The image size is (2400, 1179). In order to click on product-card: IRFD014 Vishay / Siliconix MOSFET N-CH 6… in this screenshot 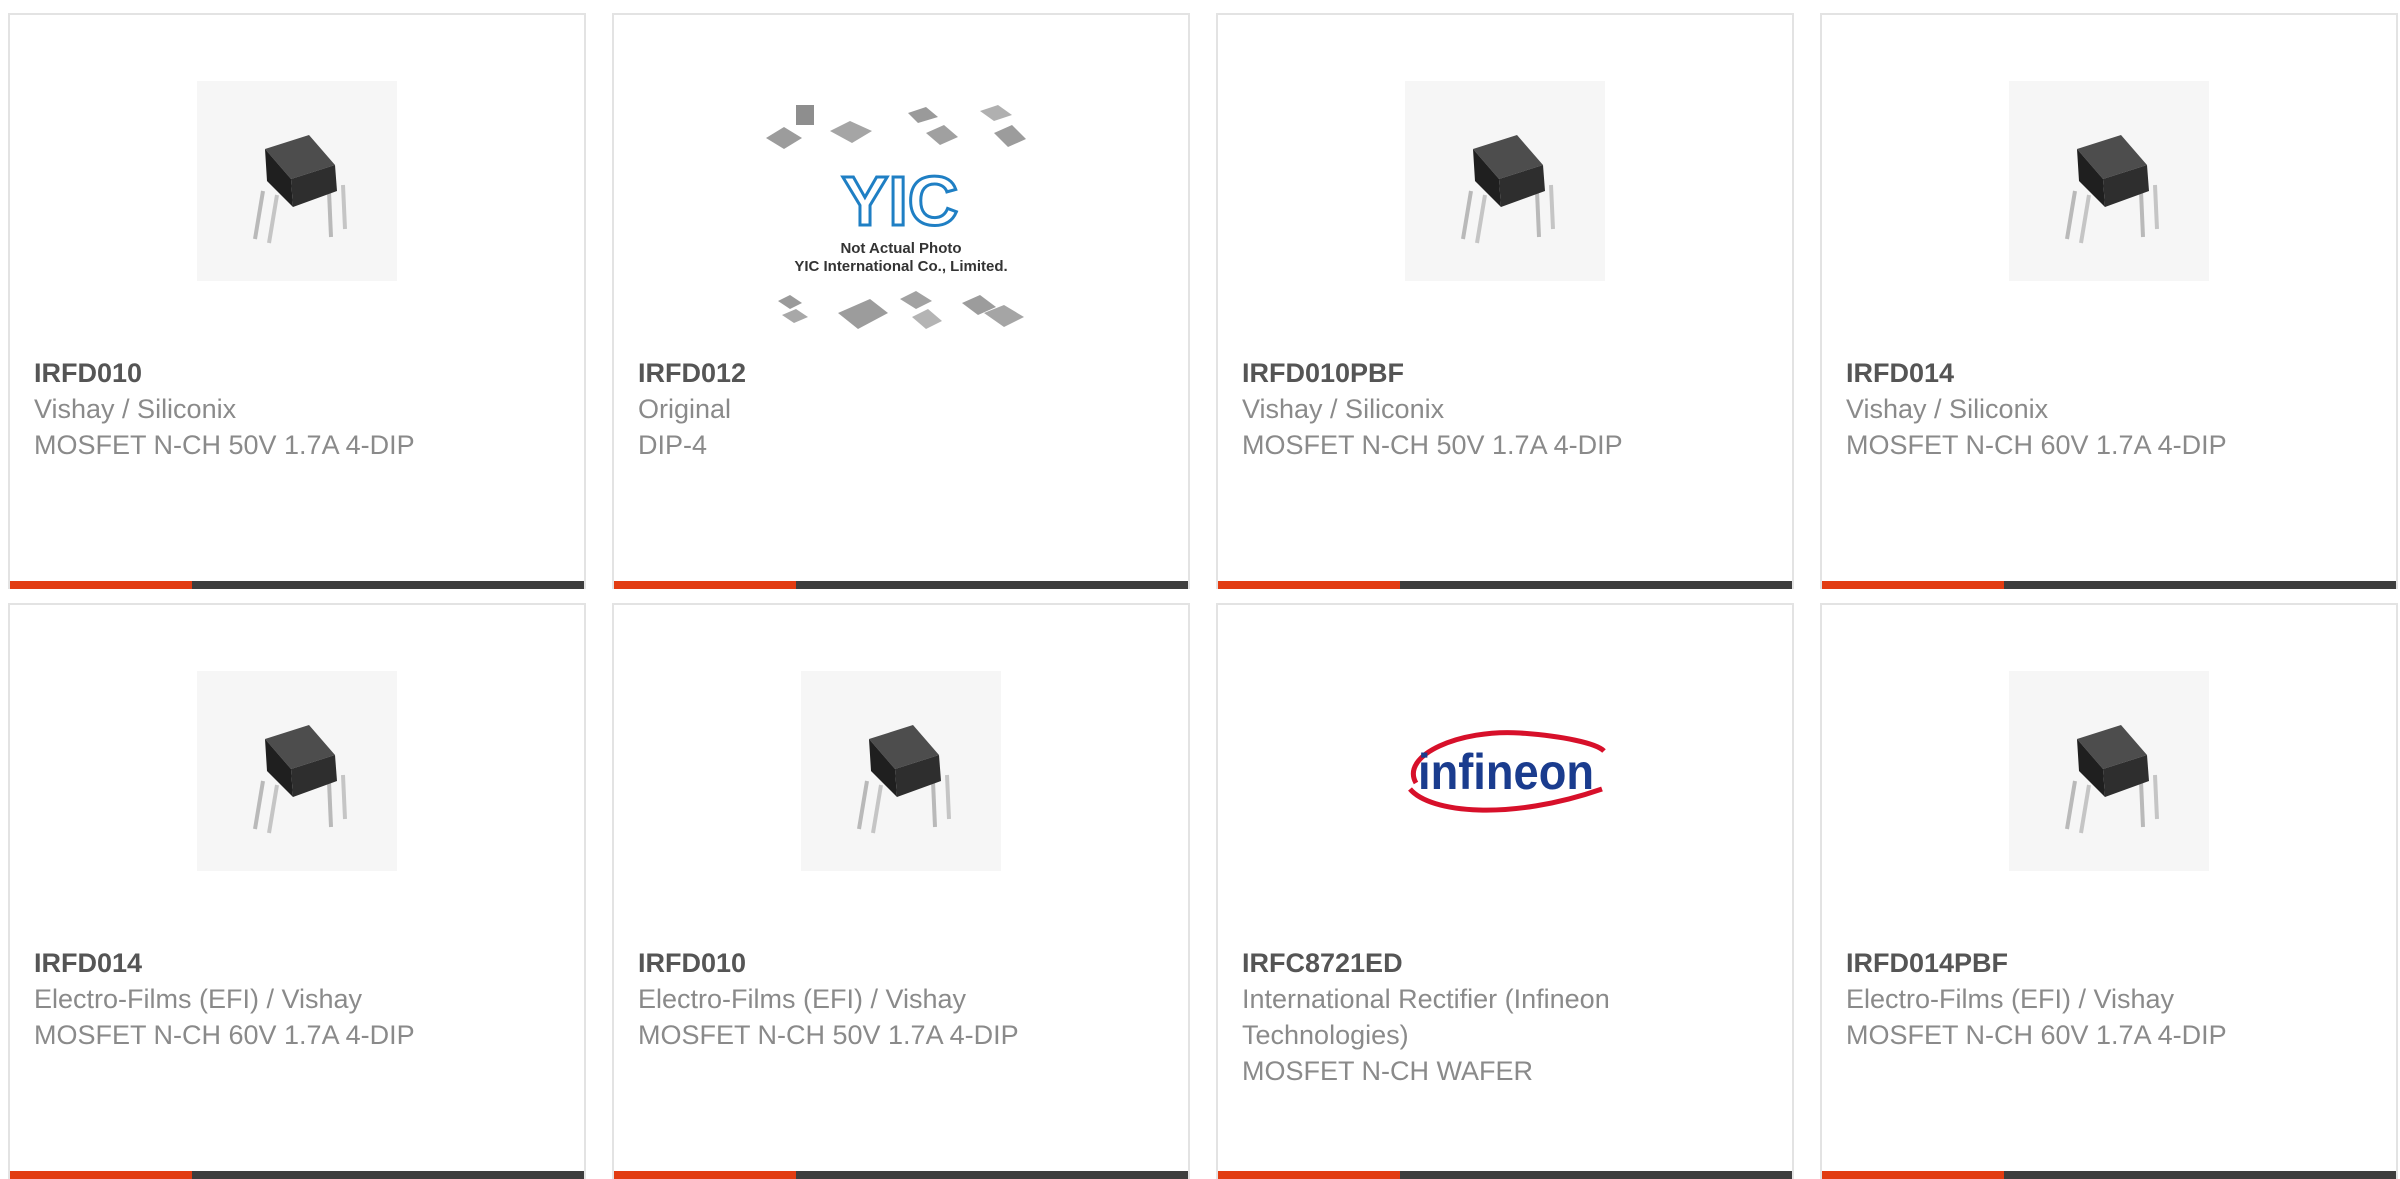, I will do `click(2109, 301)`.